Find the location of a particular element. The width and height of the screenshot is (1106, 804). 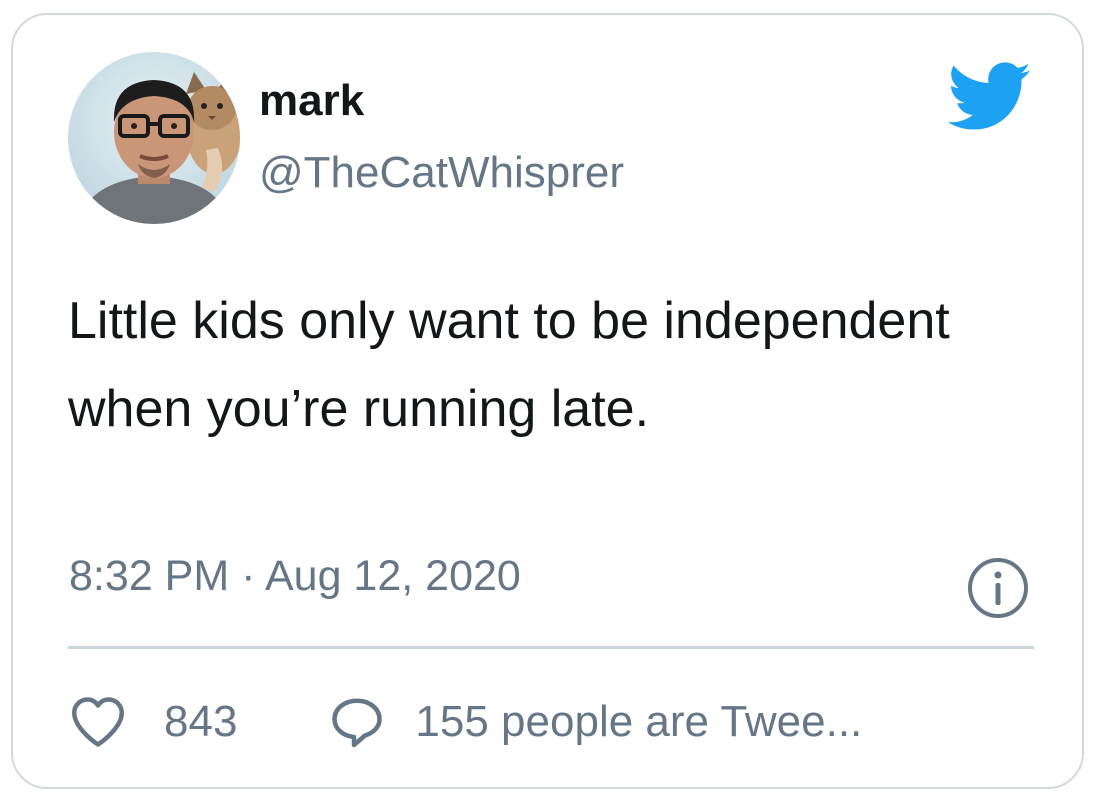

author-handle: @TheCatWhisprer is located at coordinates (441, 173).